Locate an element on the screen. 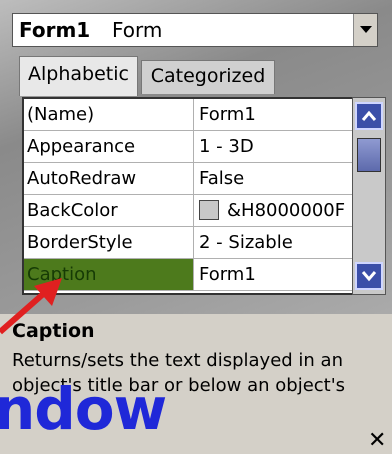 The height and width of the screenshot is (454, 392). property-name: AutoRedraw is located at coordinates (109, 178).